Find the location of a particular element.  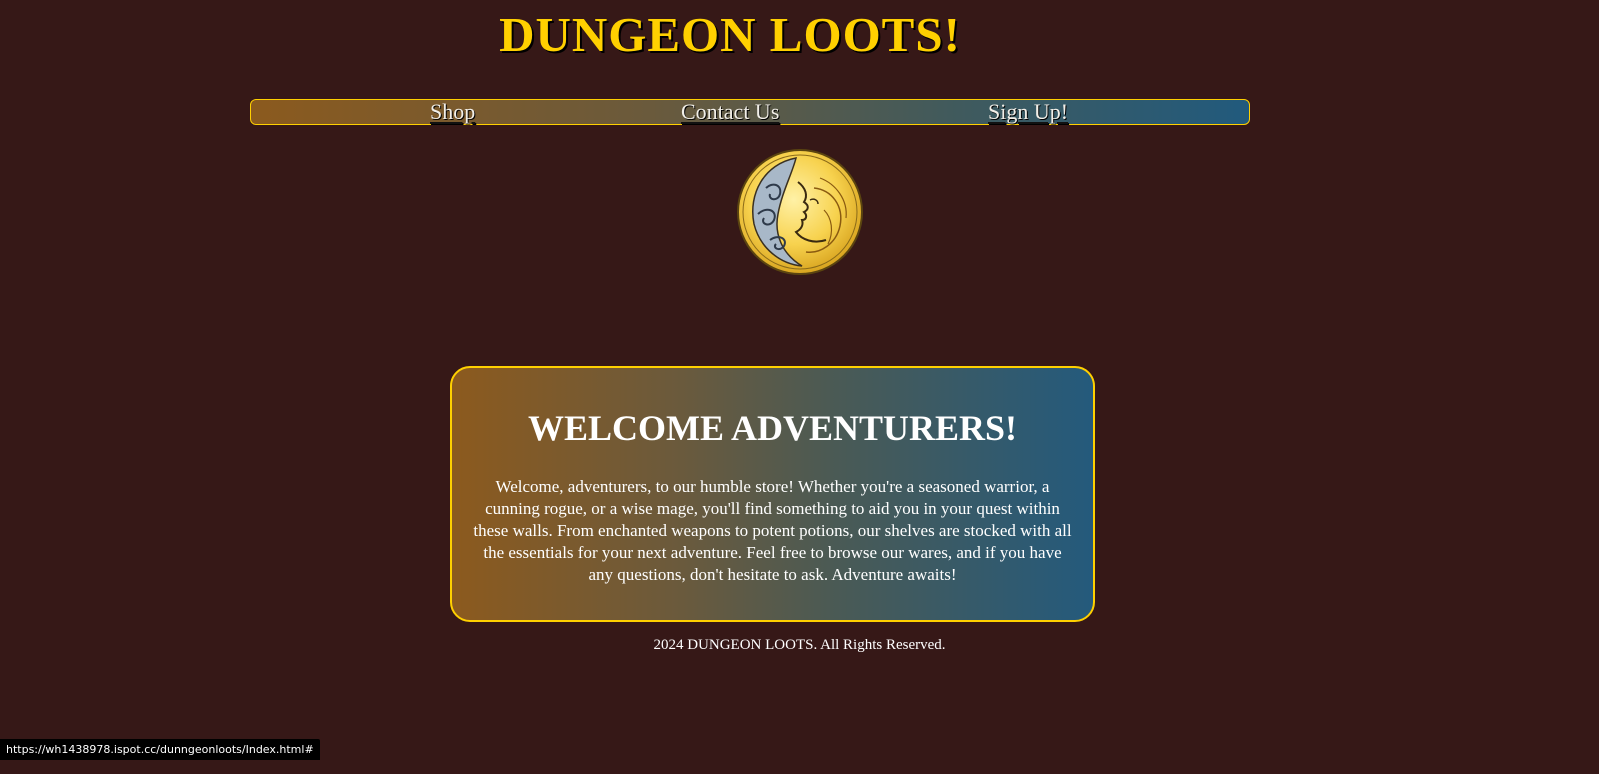

footer-copyright: 2024 DUNGEON LOOTS. All Rights Reserved. is located at coordinates (799, 645).